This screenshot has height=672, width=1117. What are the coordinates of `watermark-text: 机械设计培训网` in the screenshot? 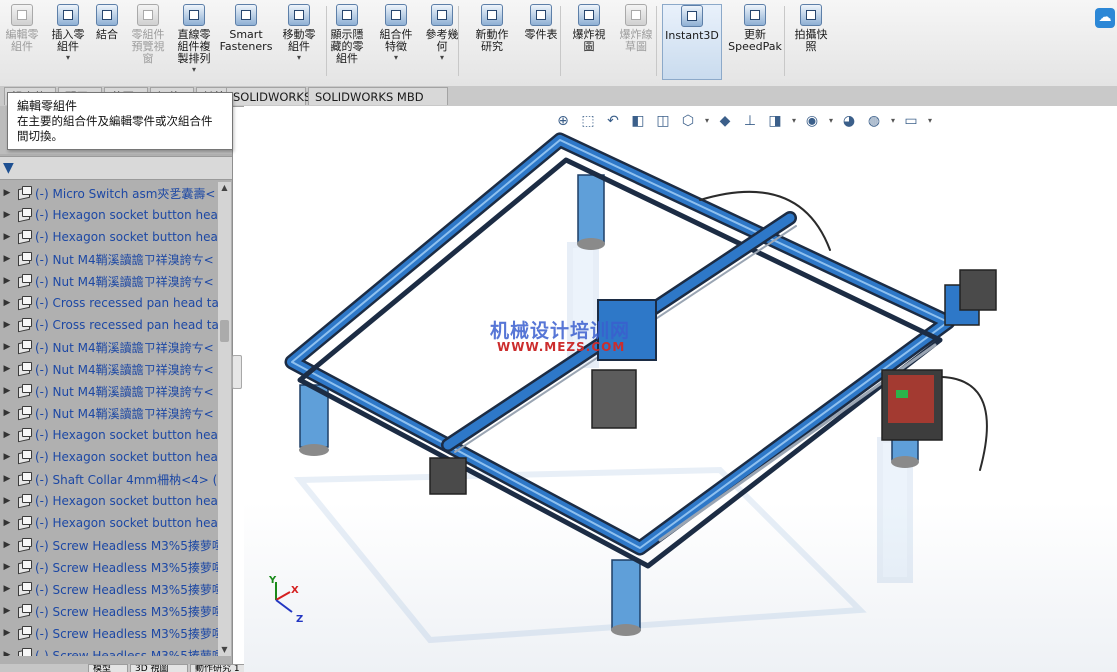 It's located at (560, 331).